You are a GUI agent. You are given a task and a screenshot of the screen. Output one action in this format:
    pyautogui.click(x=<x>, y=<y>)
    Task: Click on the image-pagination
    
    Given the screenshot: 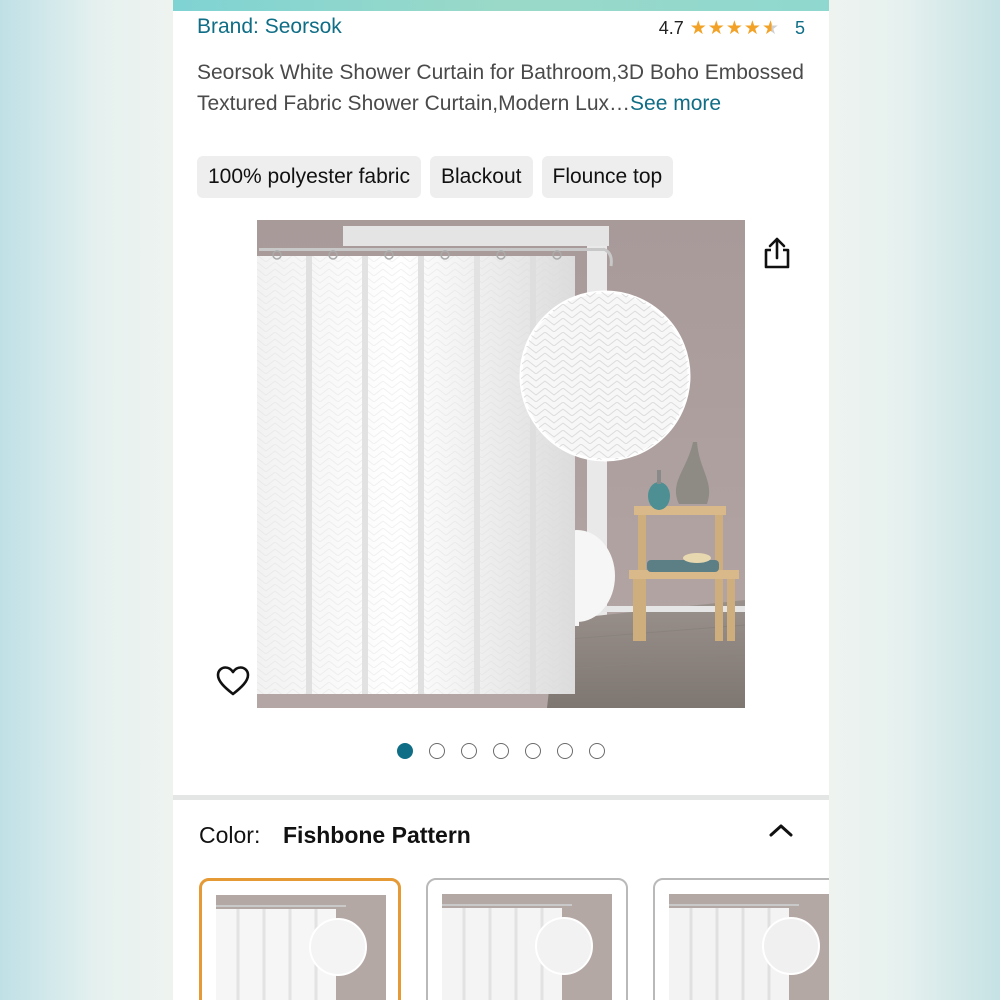 What is the action you would take?
    pyautogui.click(x=501, y=751)
    